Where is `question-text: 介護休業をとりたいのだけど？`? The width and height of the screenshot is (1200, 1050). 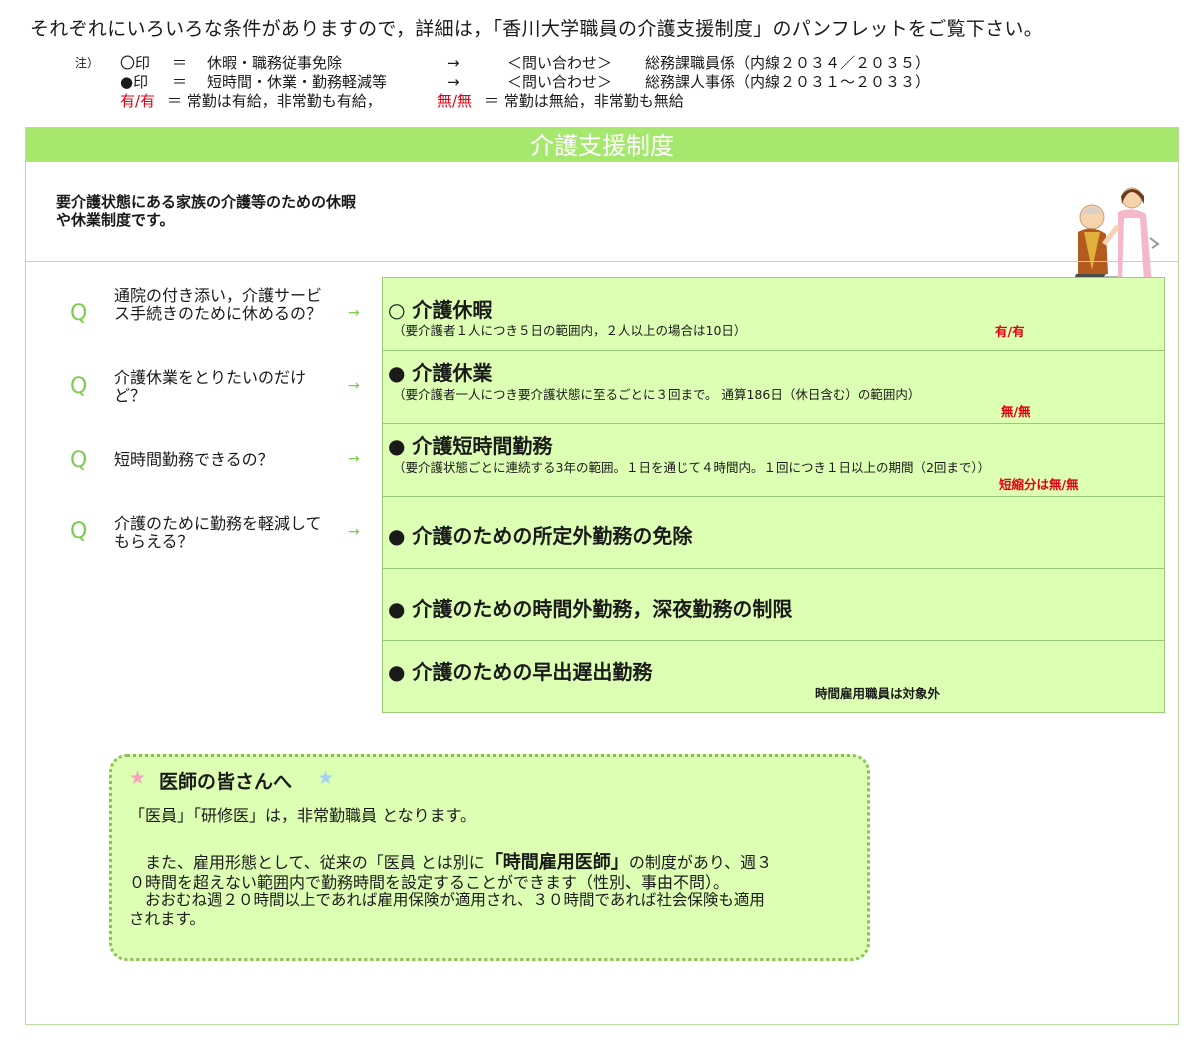
question-text: 介護休業をとりたいのだけど？ is located at coordinates (210, 386).